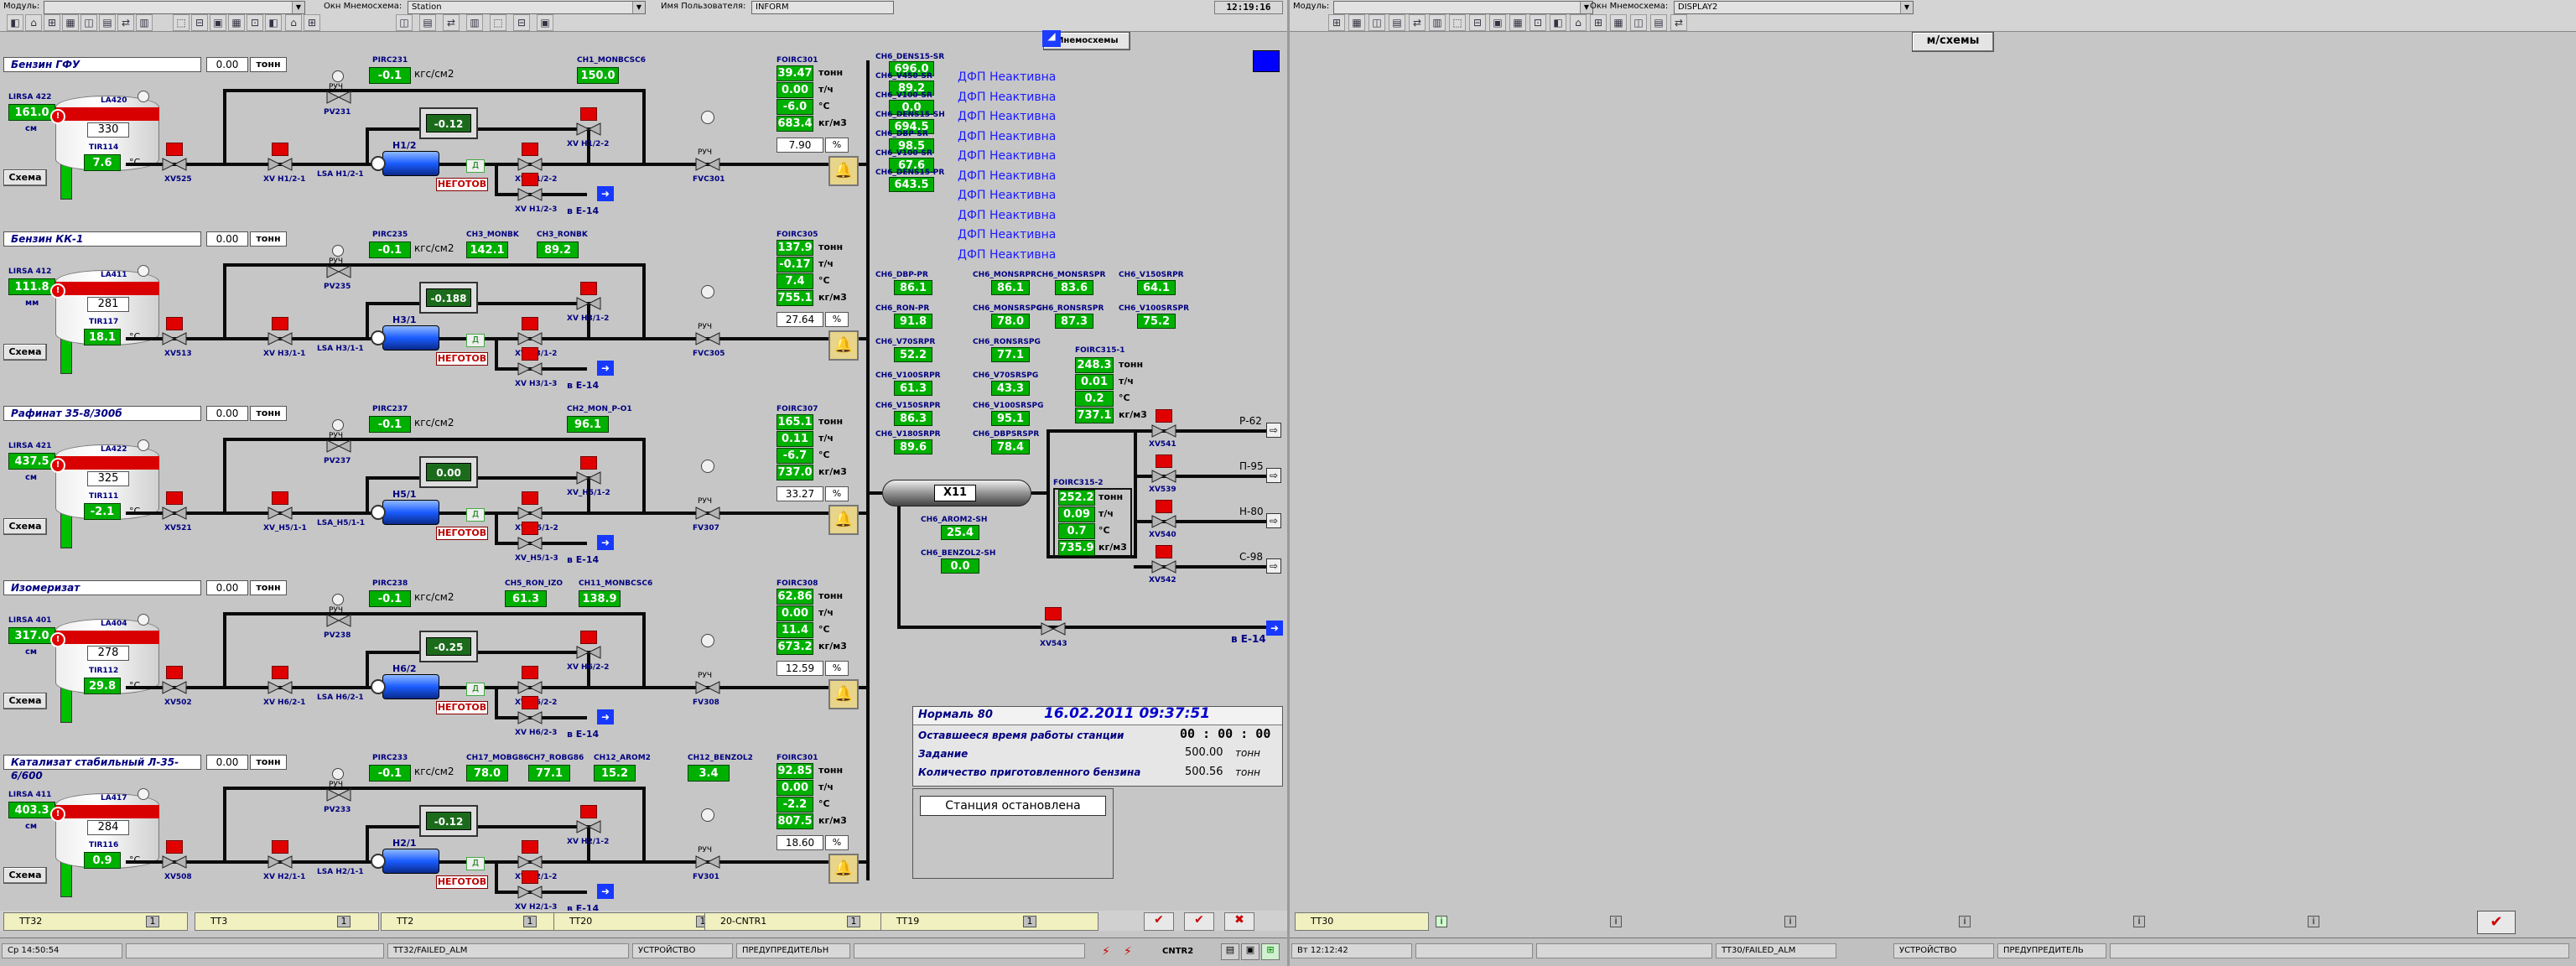  Describe the element at coordinates (1270, 951) in the screenshot. I see `grid-icon: ⊞` at that location.